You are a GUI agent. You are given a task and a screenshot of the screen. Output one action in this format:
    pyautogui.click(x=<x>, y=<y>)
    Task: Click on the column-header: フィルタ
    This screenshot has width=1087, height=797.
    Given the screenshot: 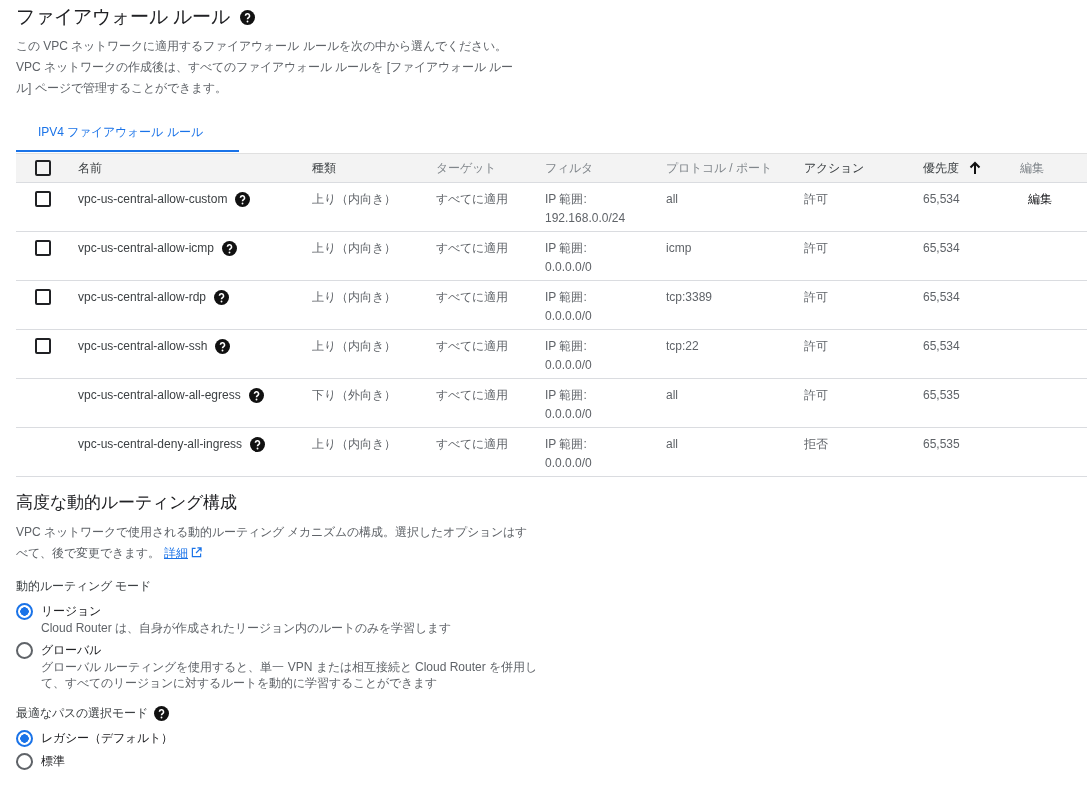 What is the action you would take?
    pyautogui.click(x=569, y=168)
    